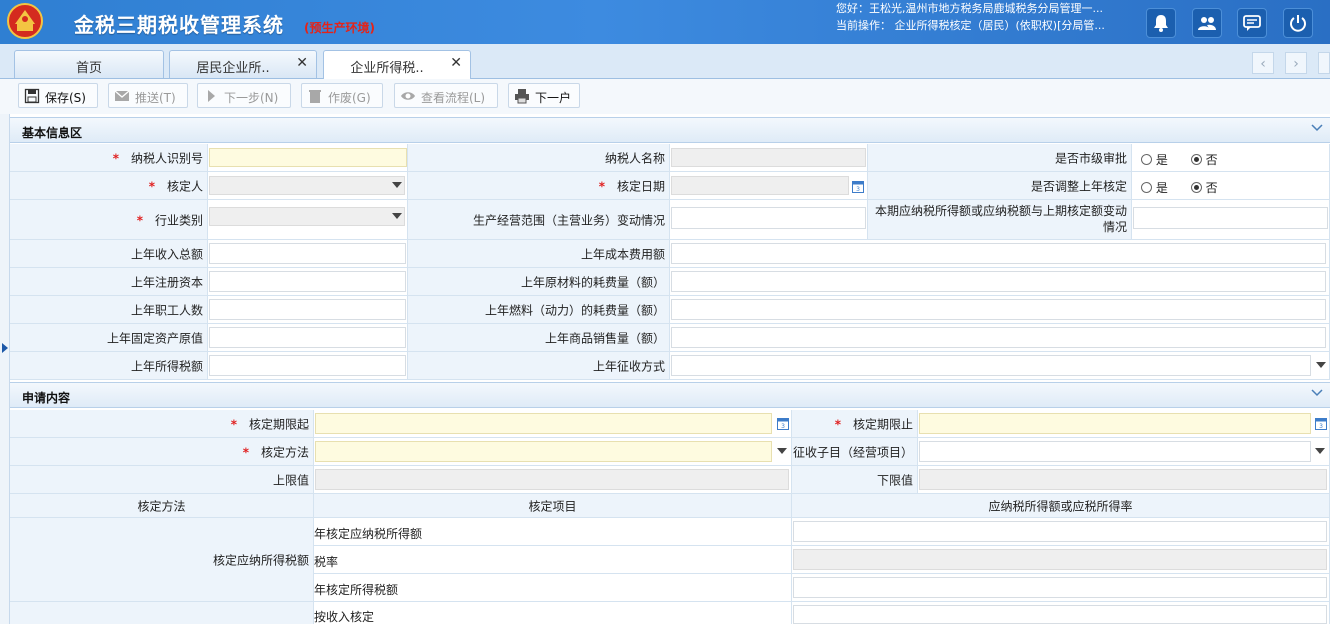 The image size is (1330, 625). I want to click on contacts-button, so click(1207, 23).